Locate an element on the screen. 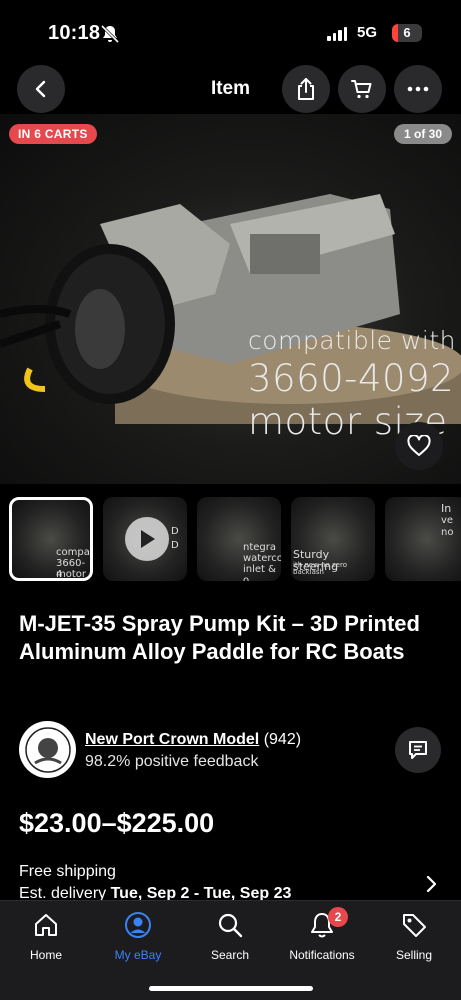  thumbnail-2-video: D D is located at coordinates (145, 539).